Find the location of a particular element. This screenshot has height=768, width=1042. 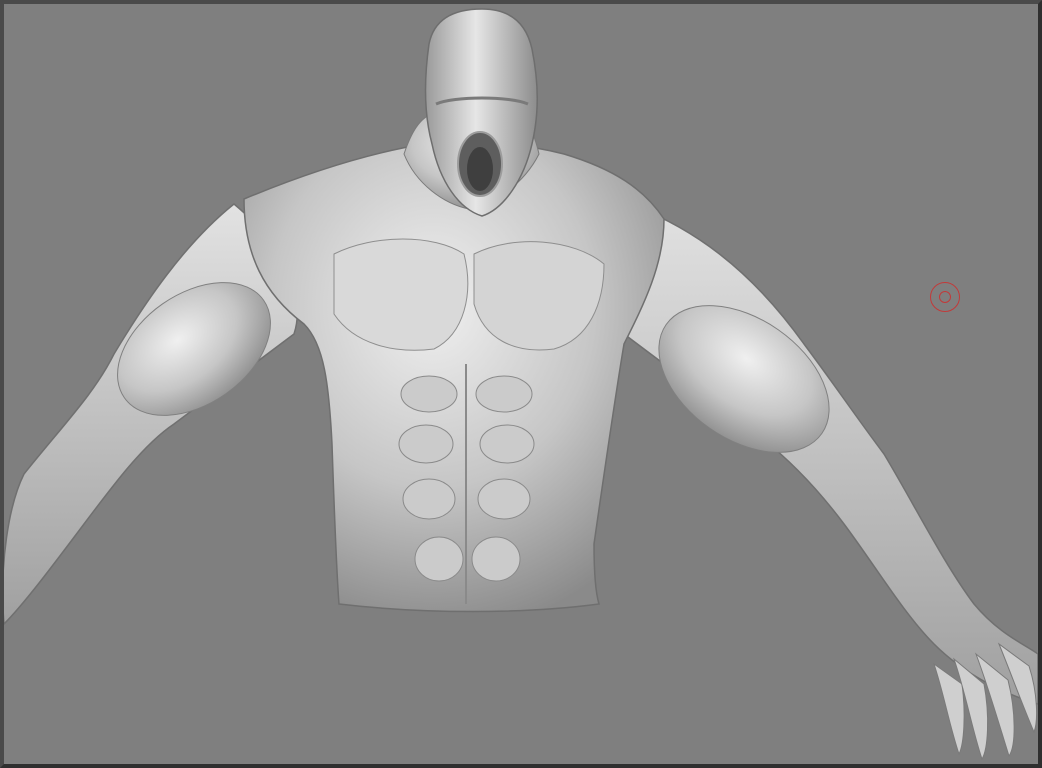

right-hand is located at coordinates (985, 701).